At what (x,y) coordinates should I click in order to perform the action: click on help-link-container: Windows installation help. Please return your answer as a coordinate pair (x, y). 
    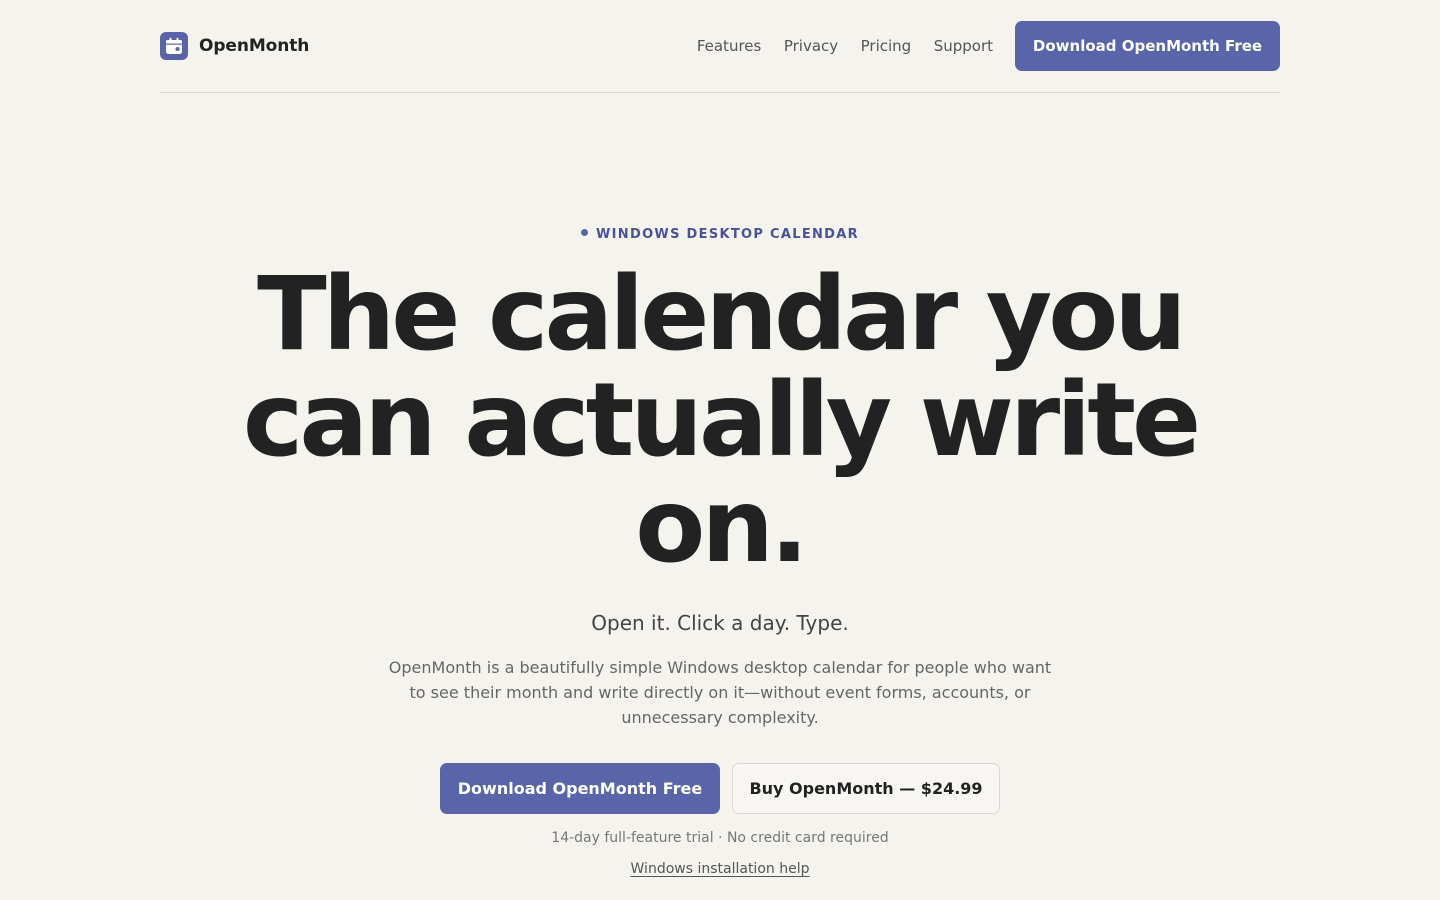
    Looking at the image, I should click on (720, 869).